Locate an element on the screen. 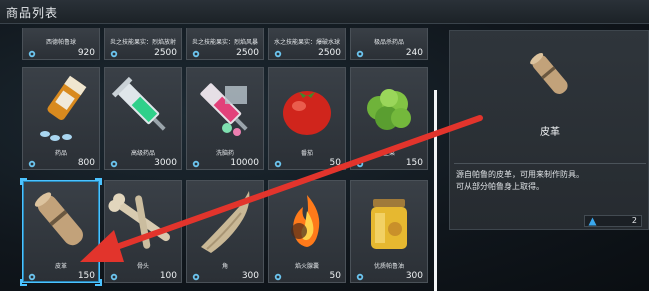  item-tile-row2-3: 洗脑药 10000 is located at coordinates (225, 118).